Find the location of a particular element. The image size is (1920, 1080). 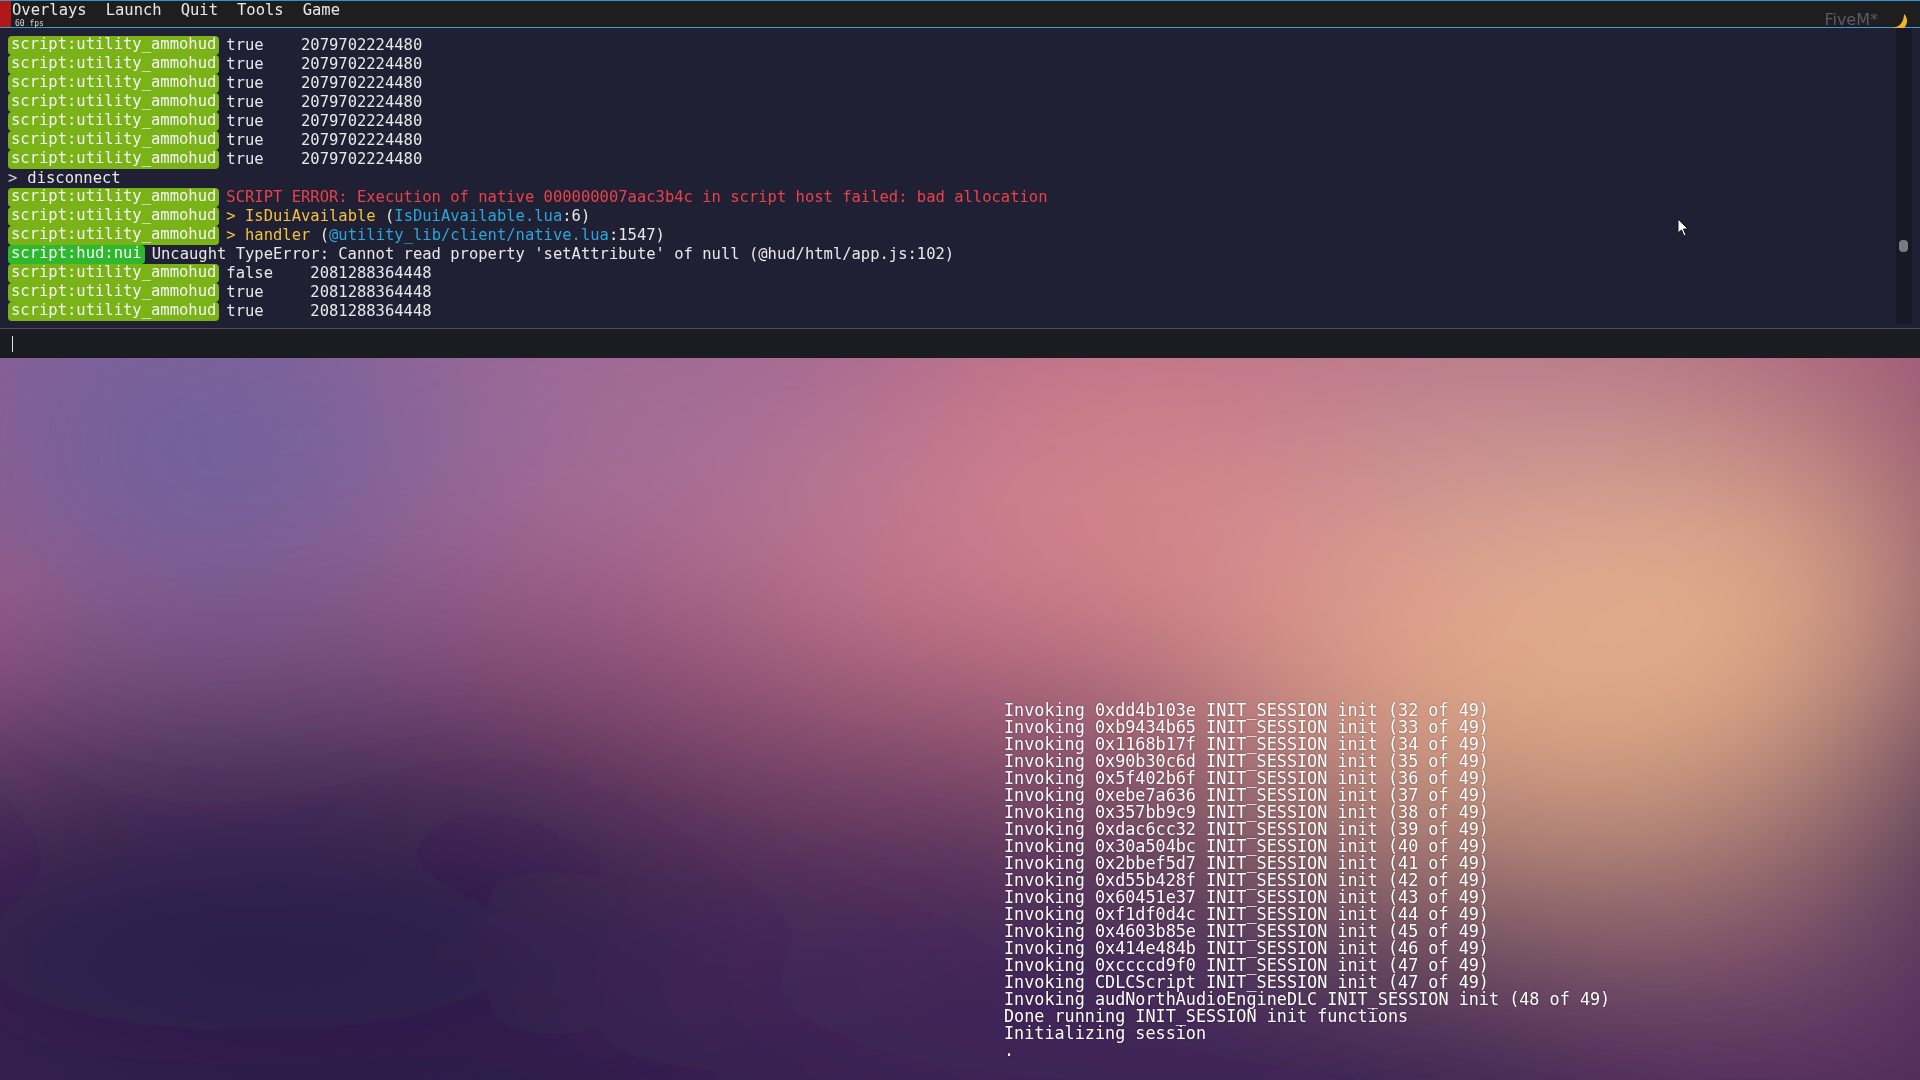

log-message: SCRIPT ERROR: Execution of native 000000007aac3b4c in script host failed: bad allocation is located at coordinates (637, 197).